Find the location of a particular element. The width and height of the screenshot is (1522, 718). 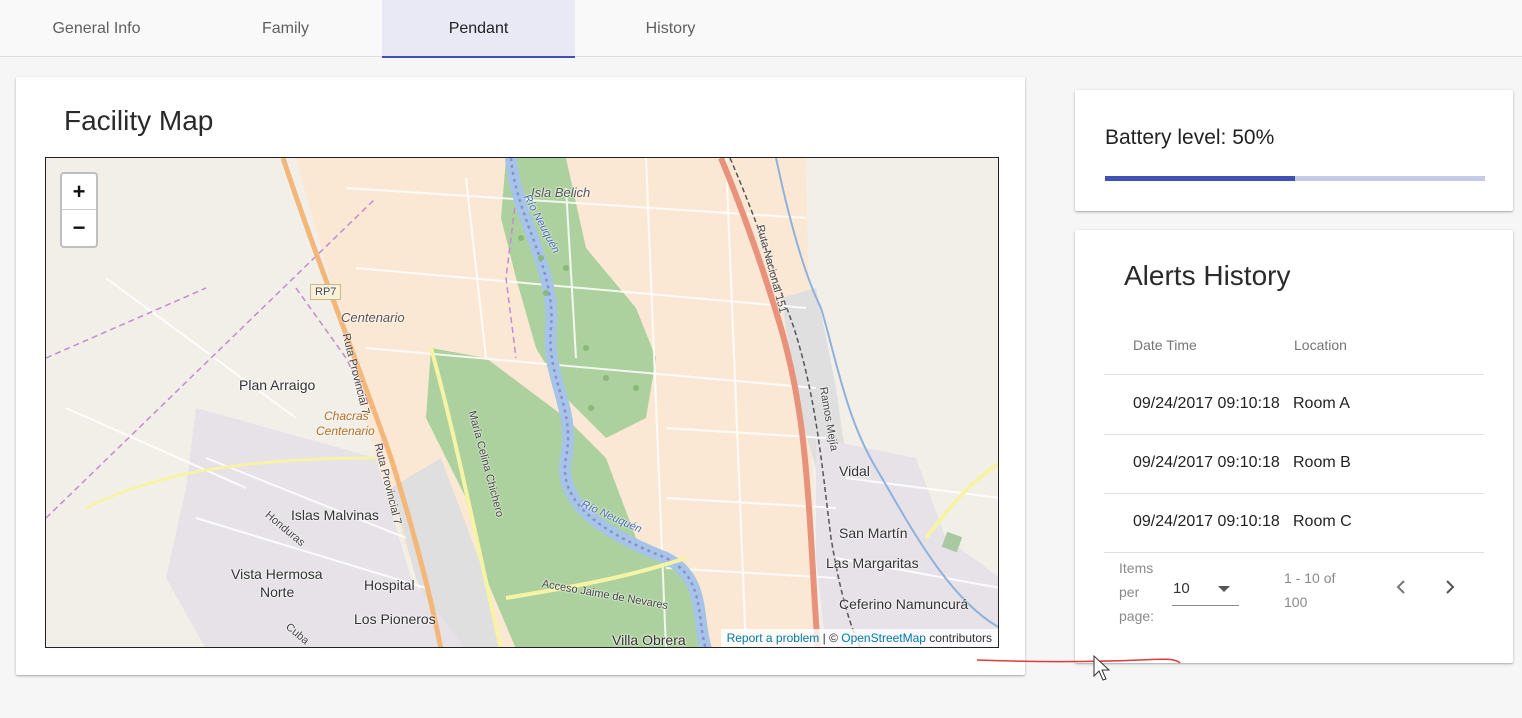

chevron-right-icon is located at coordinates (1450, 587).